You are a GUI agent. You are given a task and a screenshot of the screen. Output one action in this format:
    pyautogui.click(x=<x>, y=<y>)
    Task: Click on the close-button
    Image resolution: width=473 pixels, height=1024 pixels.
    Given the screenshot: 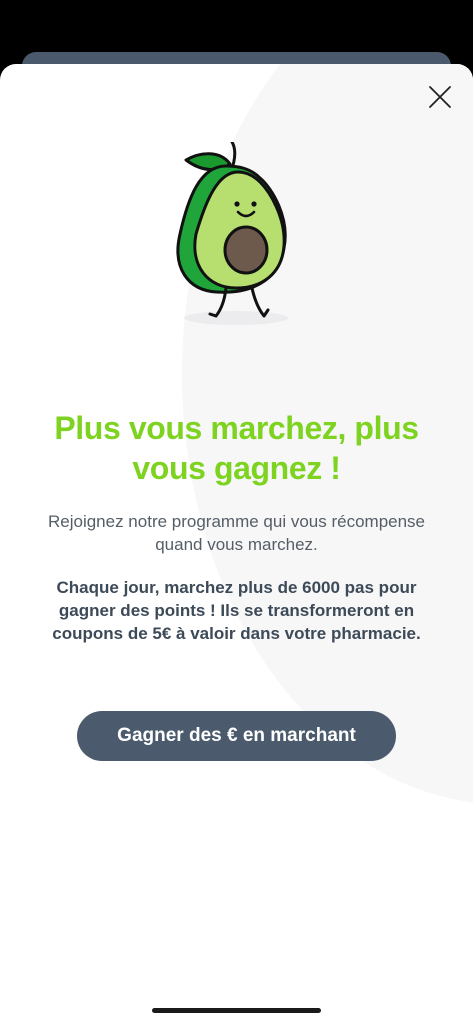 What is the action you would take?
    pyautogui.click(x=440, y=97)
    